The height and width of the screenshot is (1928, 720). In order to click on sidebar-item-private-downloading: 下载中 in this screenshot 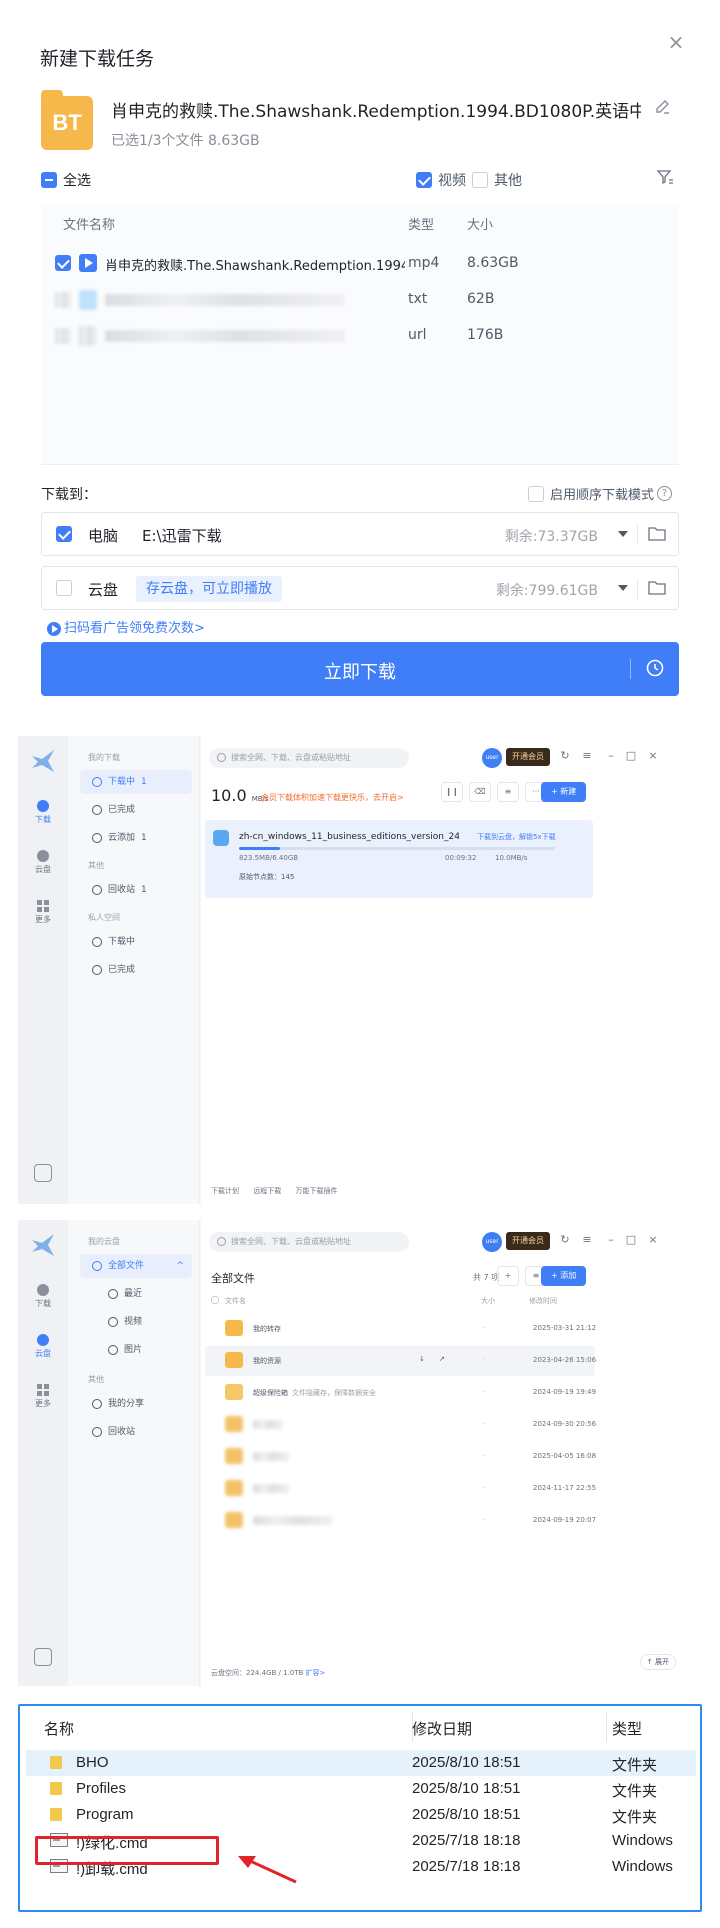, I will do `click(136, 942)`.